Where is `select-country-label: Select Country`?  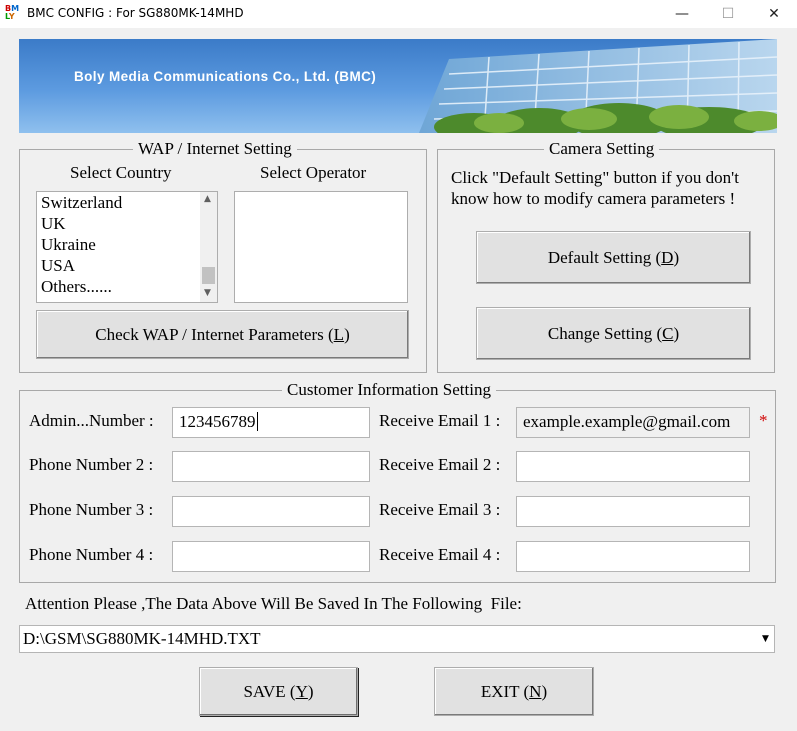 select-country-label: Select Country is located at coordinates (121, 172).